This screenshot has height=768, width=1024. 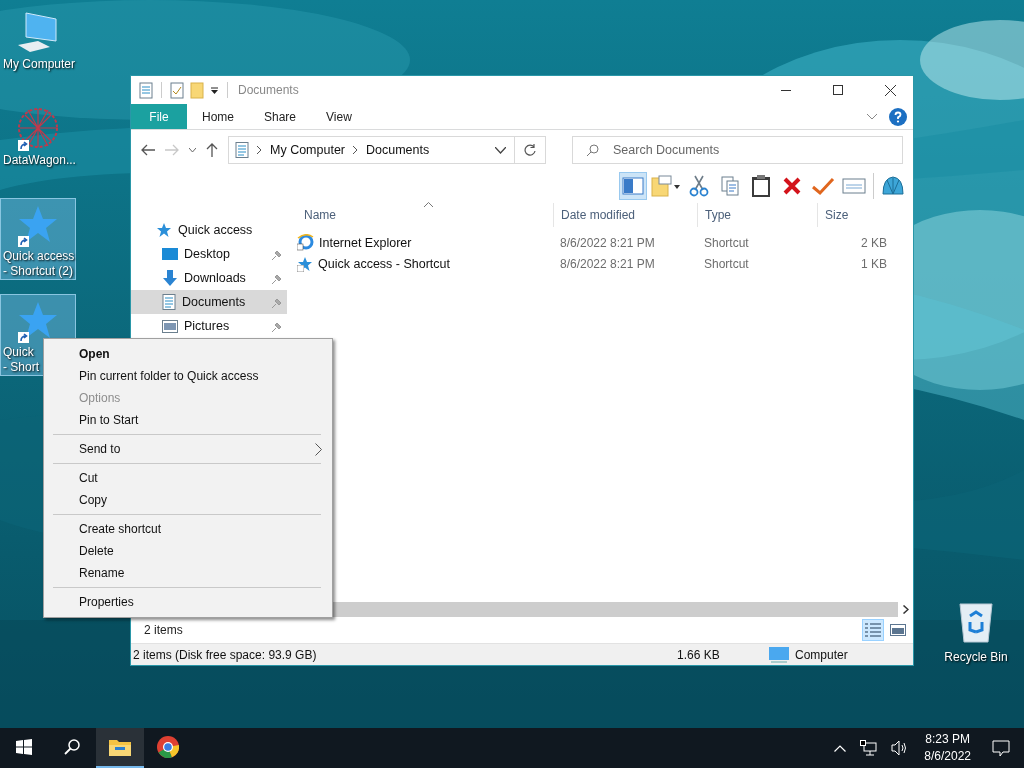 What do you see at coordinates (365, 242) in the screenshot?
I see `file-name: Internet Explorer` at bounding box center [365, 242].